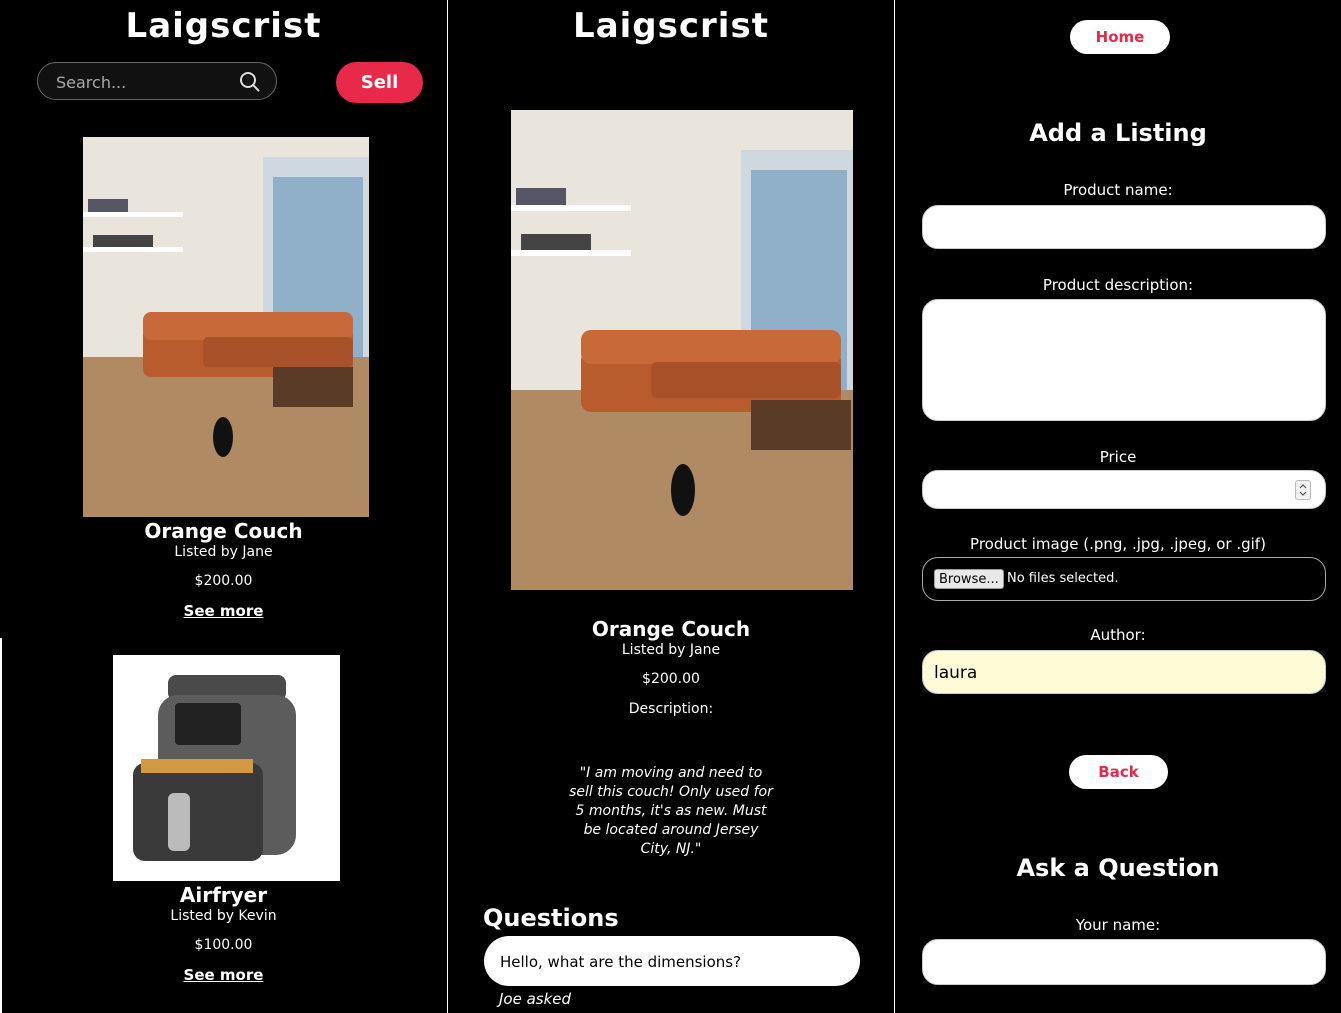 This screenshot has height=1013, width=1341. What do you see at coordinates (141, 82) in the screenshot?
I see `search-input` at bounding box center [141, 82].